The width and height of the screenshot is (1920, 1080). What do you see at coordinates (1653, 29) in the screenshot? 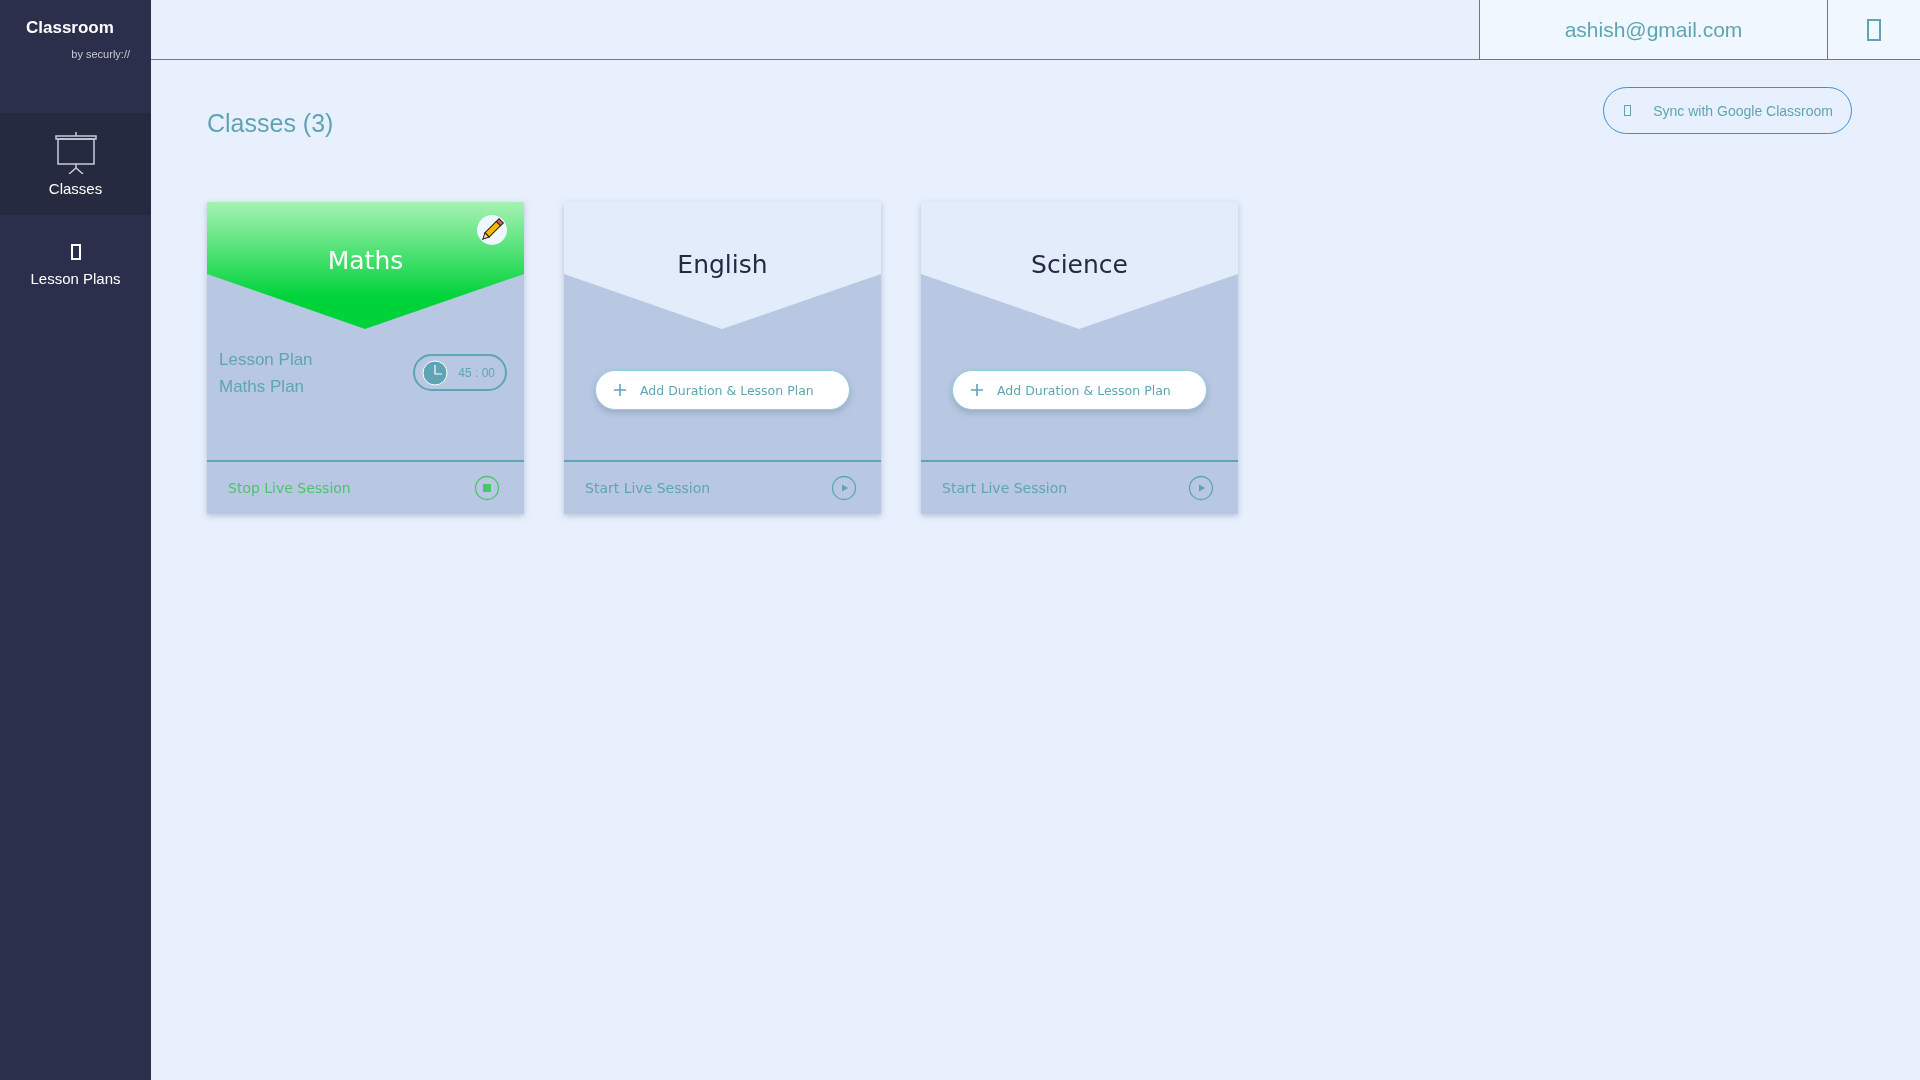
I see `user-email: ashish@gmail.com` at bounding box center [1653, 29].